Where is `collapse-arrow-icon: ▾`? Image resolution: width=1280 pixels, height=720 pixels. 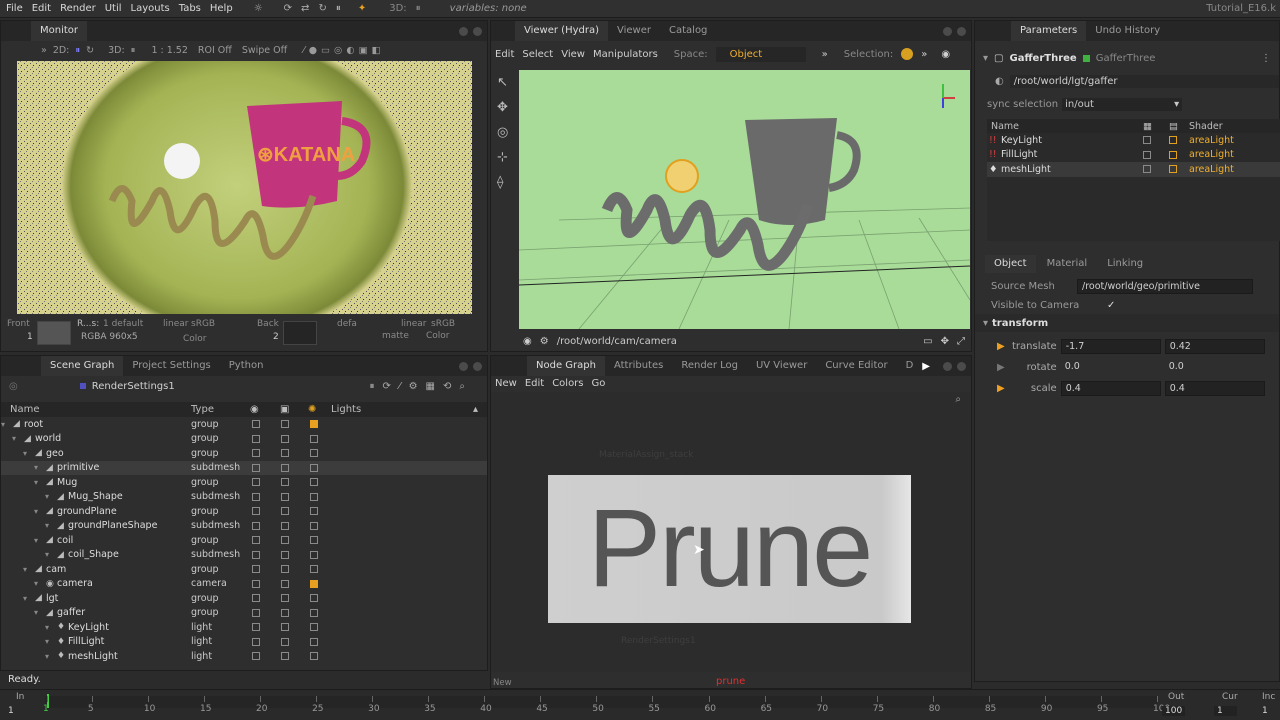 collapse-arrow-icon: ▾ is located at coordinates (985, 58).